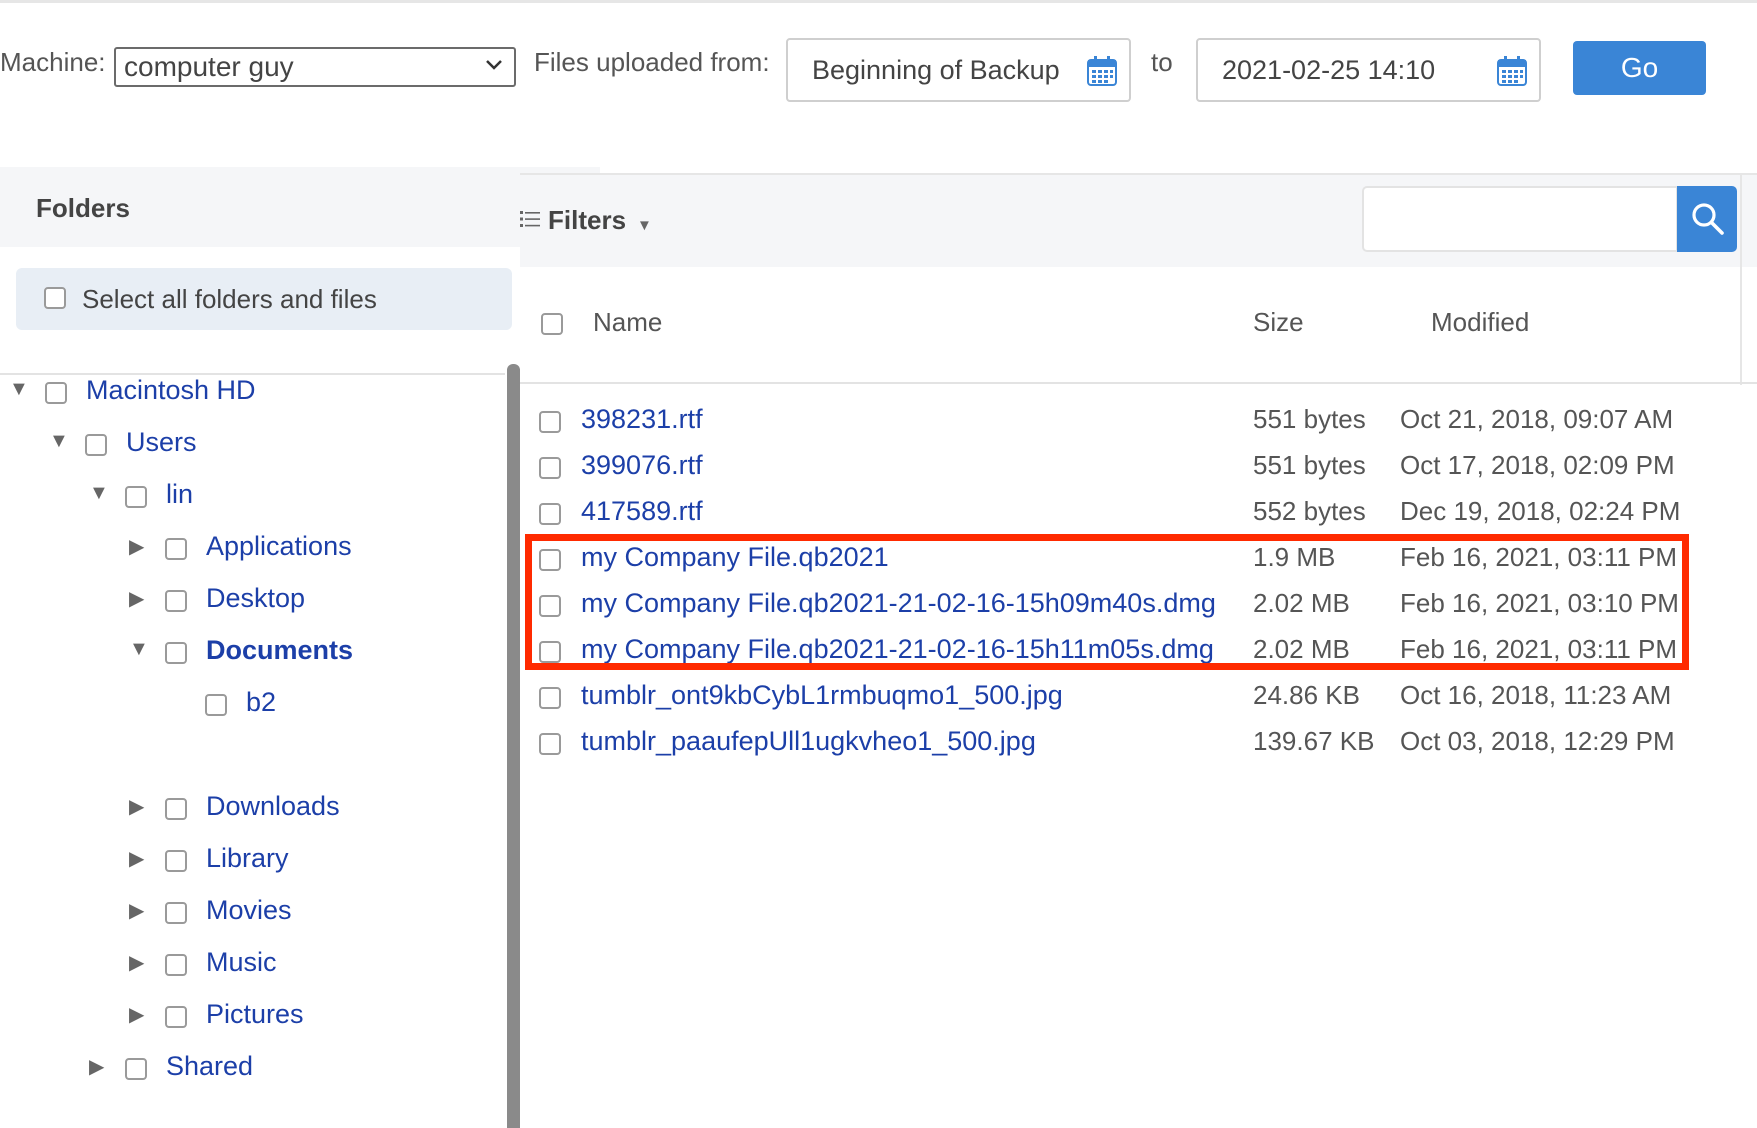 The height and width of the screenshot is (1128, 1757). What do you see at coordinates (273, 806) in the screenshot?
I see `tree-item-label: Downloads` at bounding box center [273, 806].